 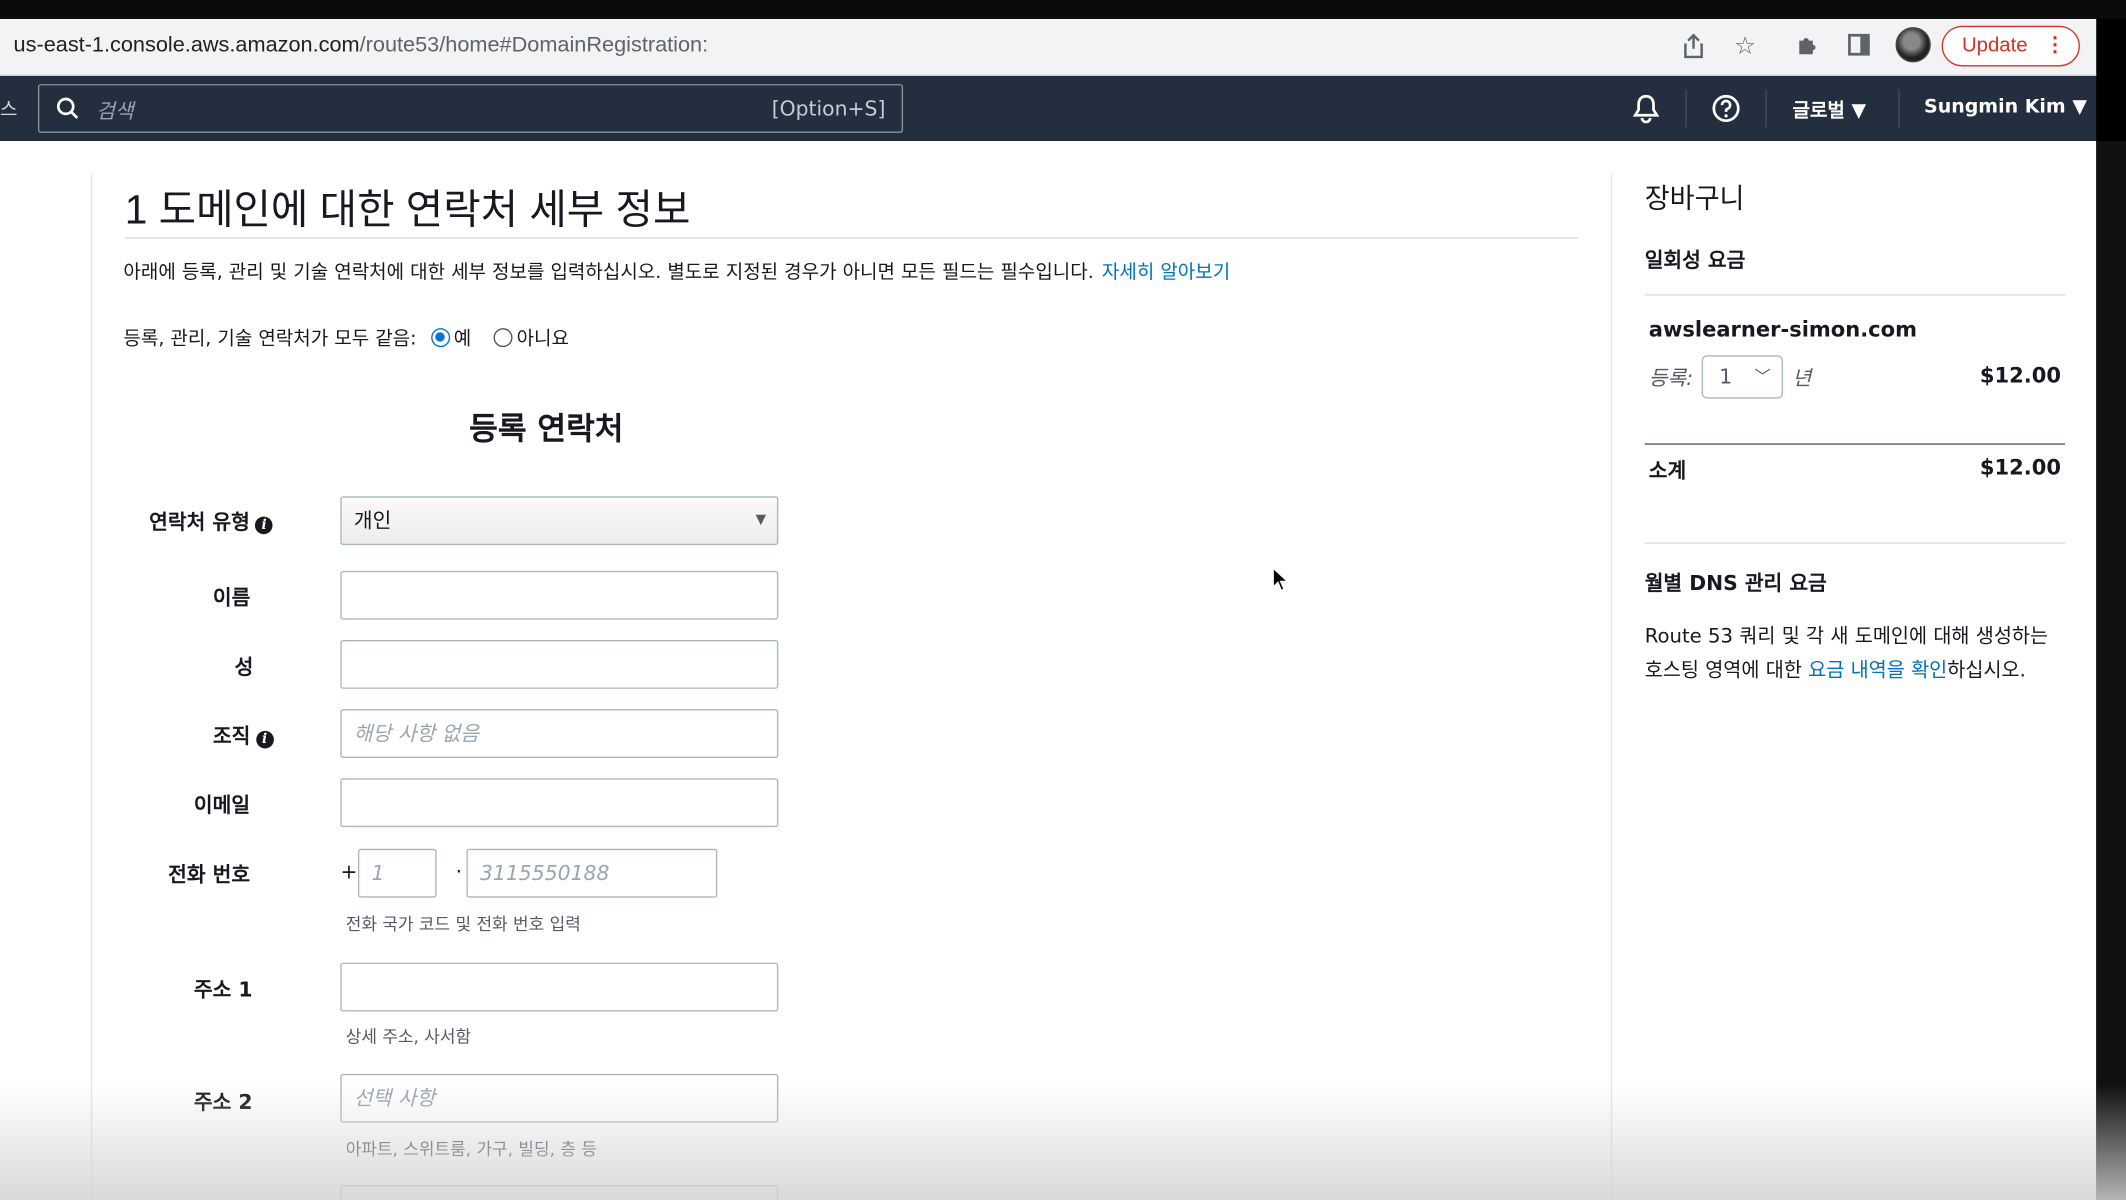 I want to click on search-placeholder: 검색, so click(x=115, y=111).